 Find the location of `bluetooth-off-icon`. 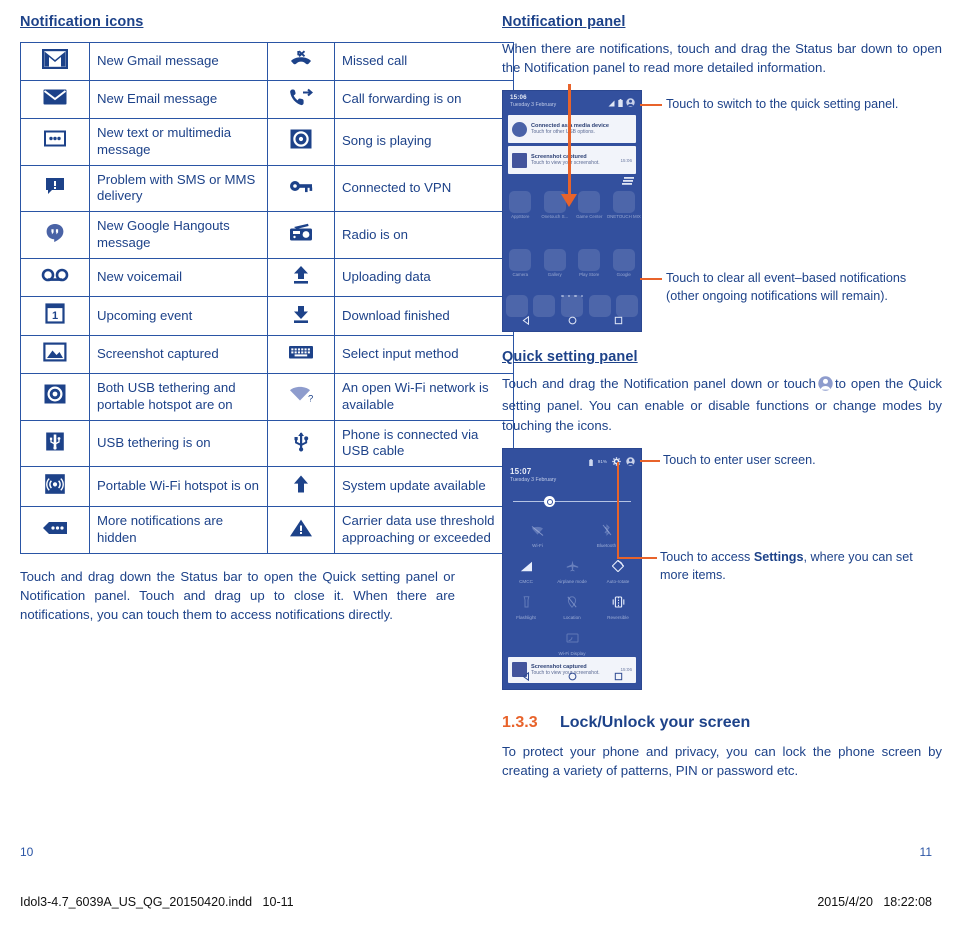

bluetooth-off-icon is located at coordinates (606, 529).